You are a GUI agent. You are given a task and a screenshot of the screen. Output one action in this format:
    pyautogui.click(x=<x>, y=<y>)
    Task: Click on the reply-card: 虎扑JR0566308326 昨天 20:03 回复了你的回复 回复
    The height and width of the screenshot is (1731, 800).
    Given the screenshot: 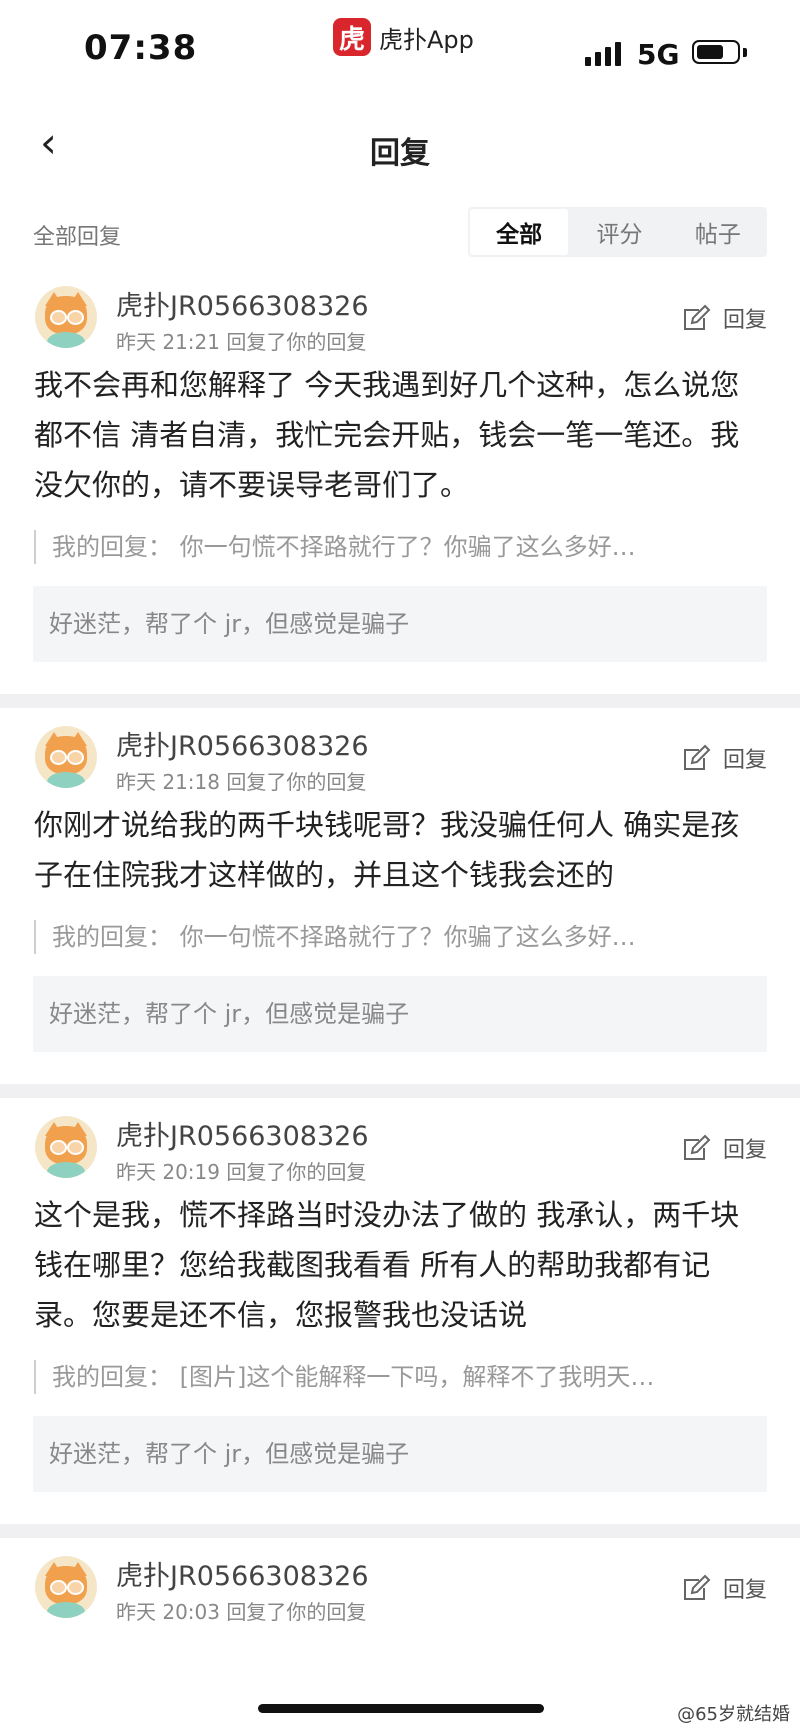 What is the action you would take?
    pyautogui.click(x=400, y=1584)
    